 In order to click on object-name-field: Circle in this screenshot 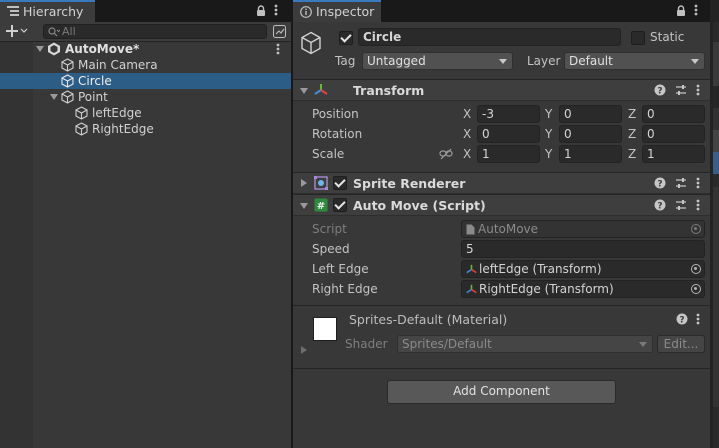, I will do `click(489, 37)`.